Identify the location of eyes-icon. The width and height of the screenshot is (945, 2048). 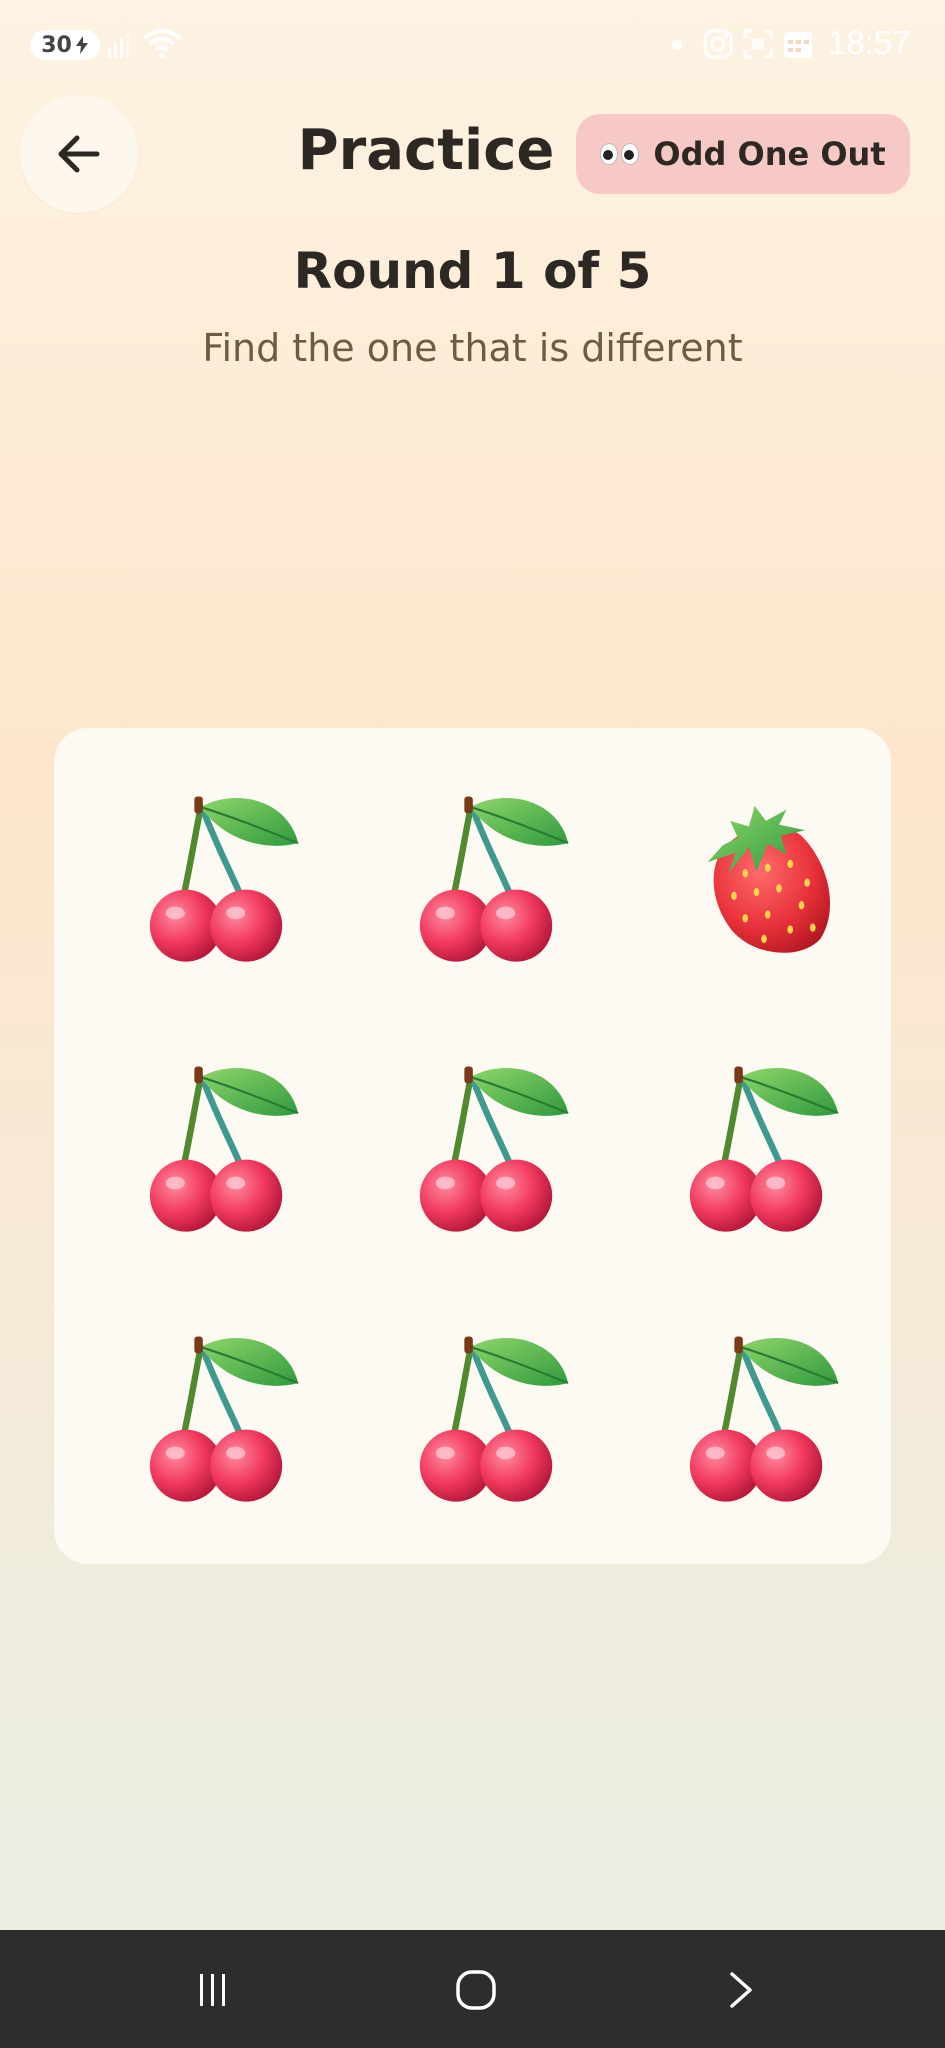
(620, 154).